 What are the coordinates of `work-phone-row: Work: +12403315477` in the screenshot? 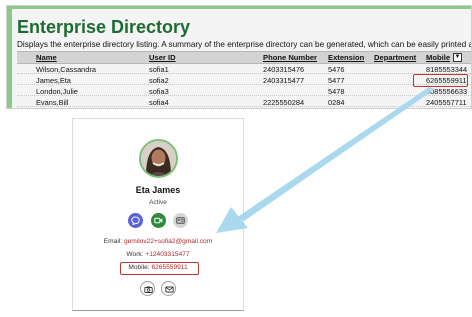 It's located at (158, 254).